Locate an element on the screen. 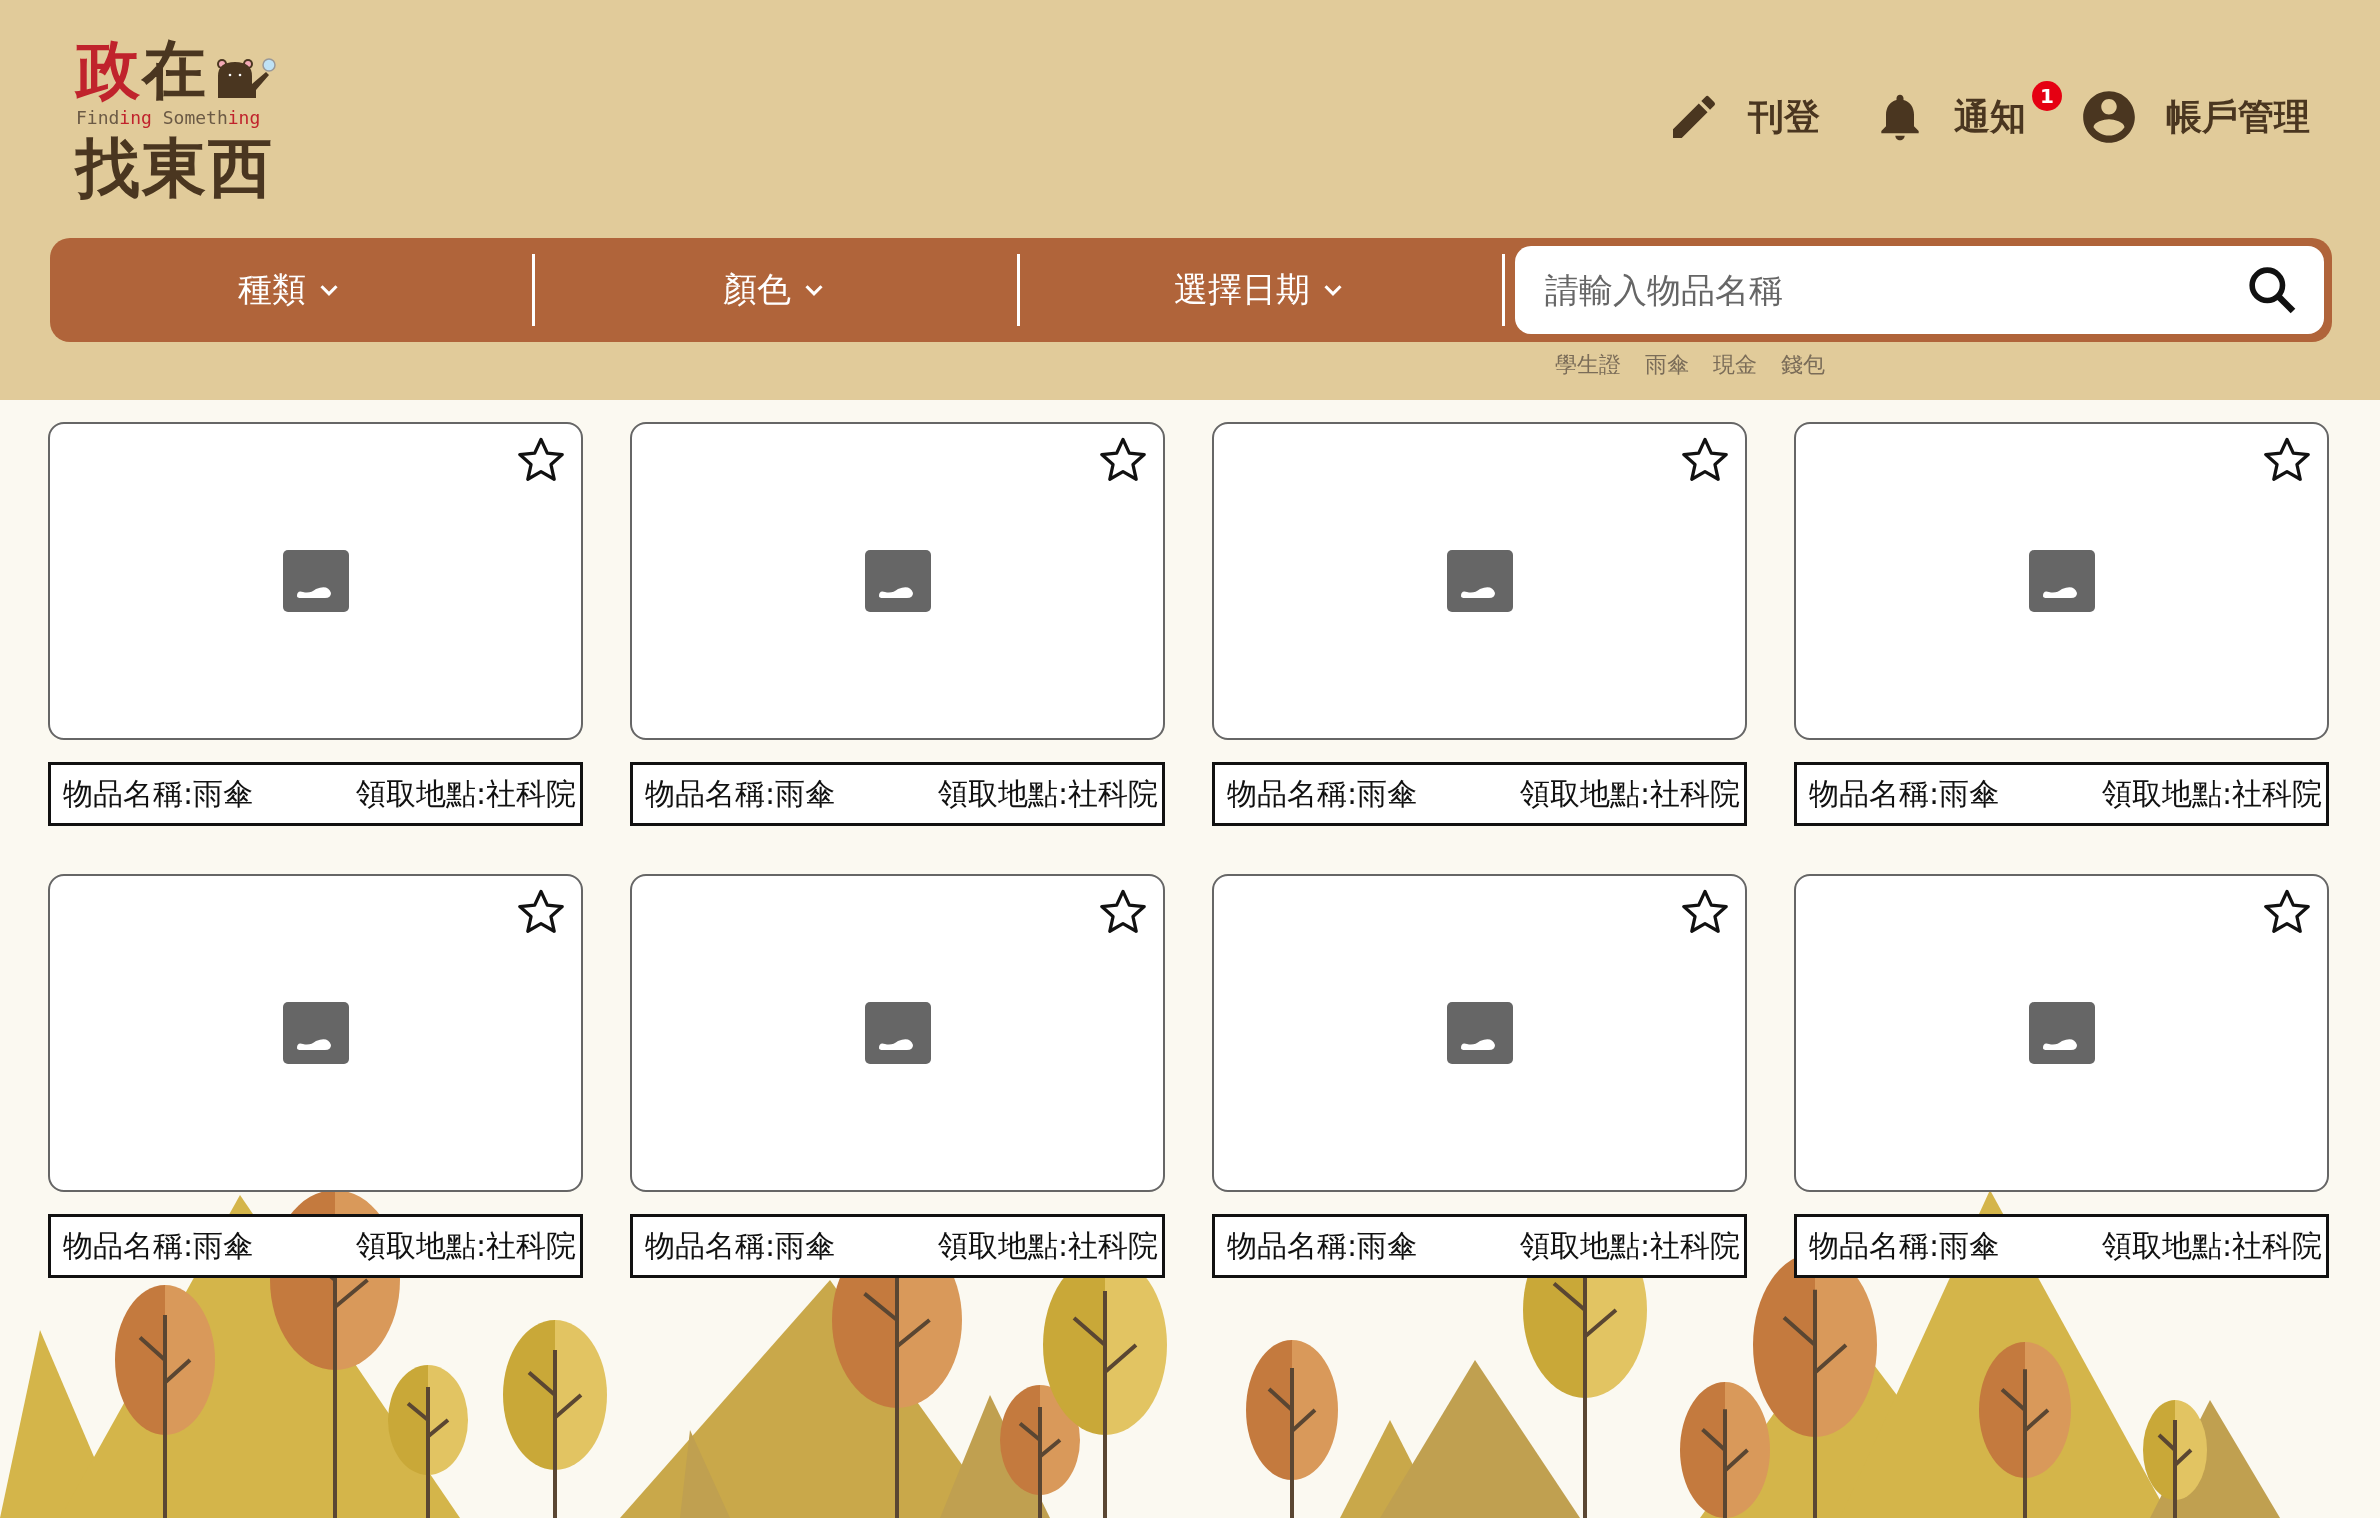 This screenshot has height=1518, width=2380. logo-subtitle: Finding Something is located at coordinates (169, 118).